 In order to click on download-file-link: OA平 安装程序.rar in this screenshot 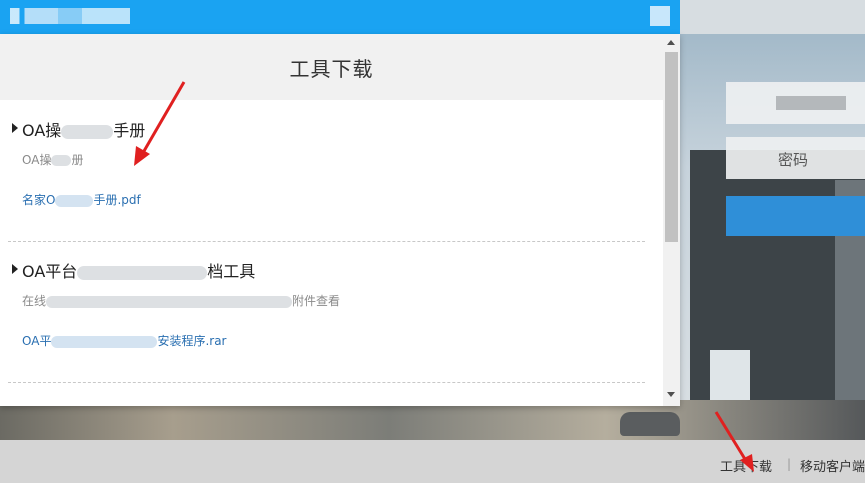, I will do `click(124, 340)`.